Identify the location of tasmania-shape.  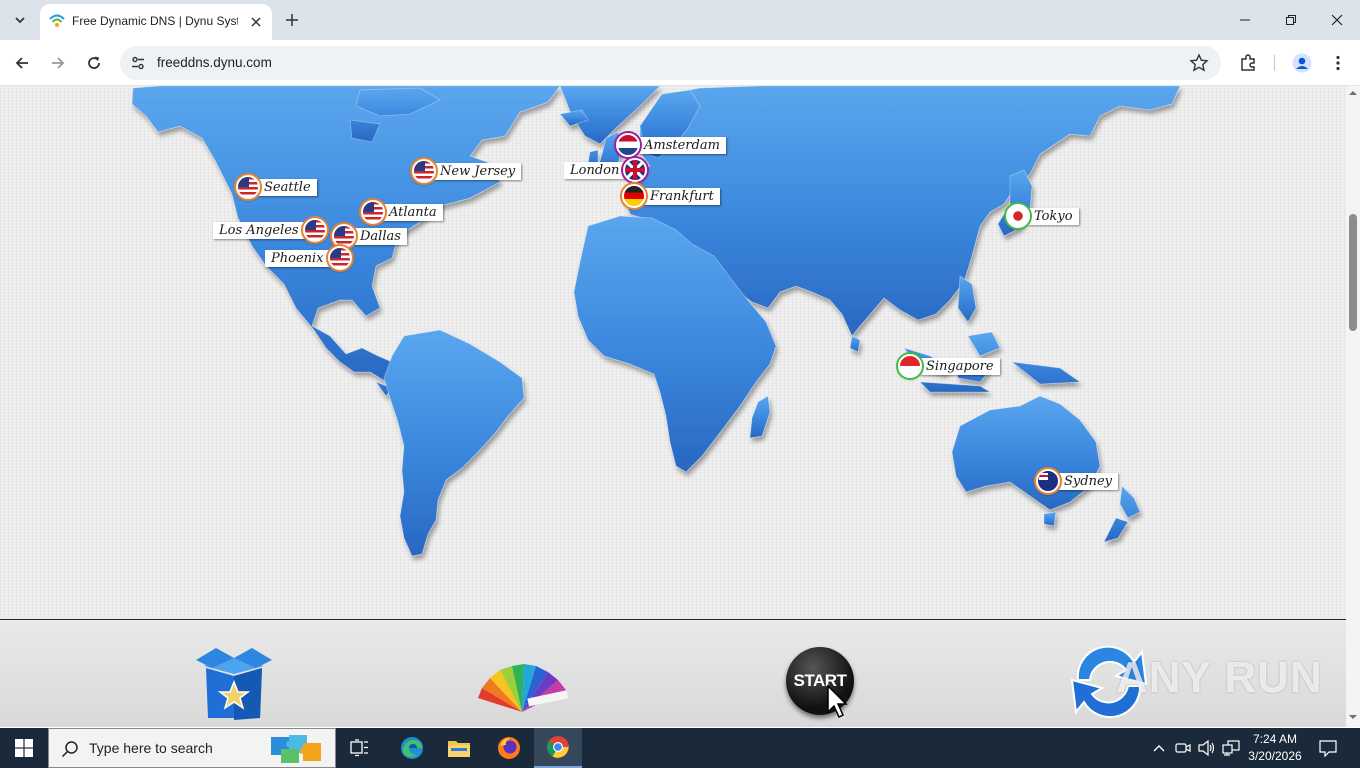
(1050, 519).